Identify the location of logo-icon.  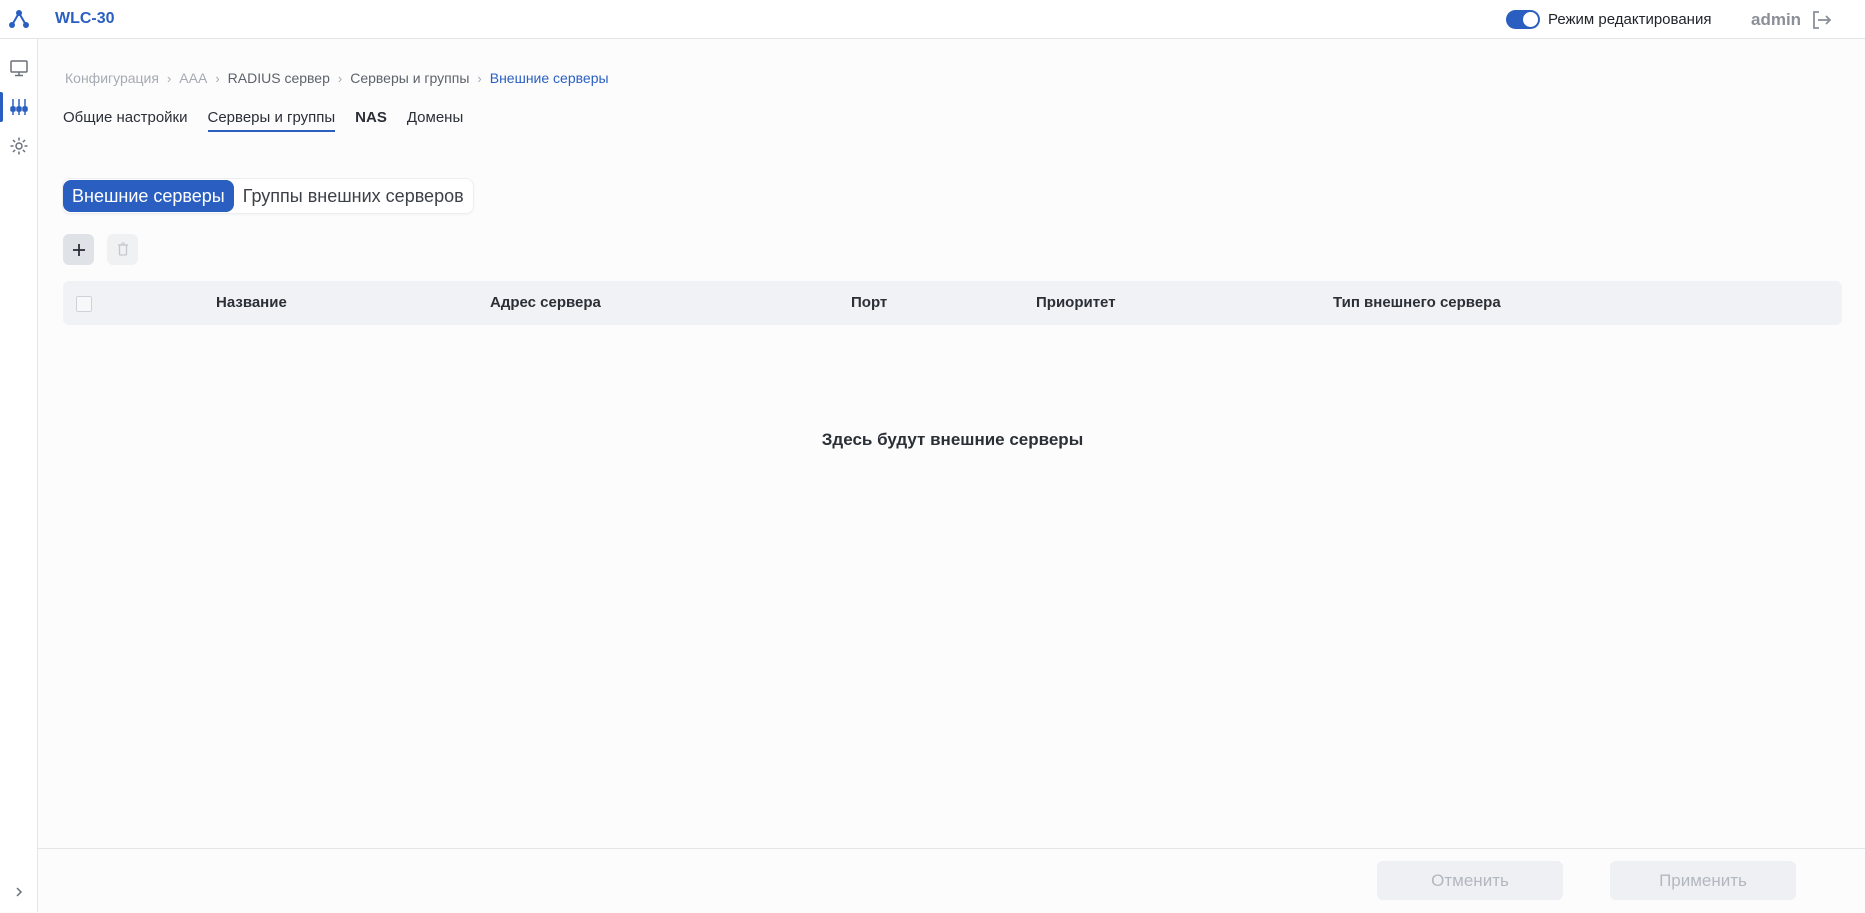
(19, 19).